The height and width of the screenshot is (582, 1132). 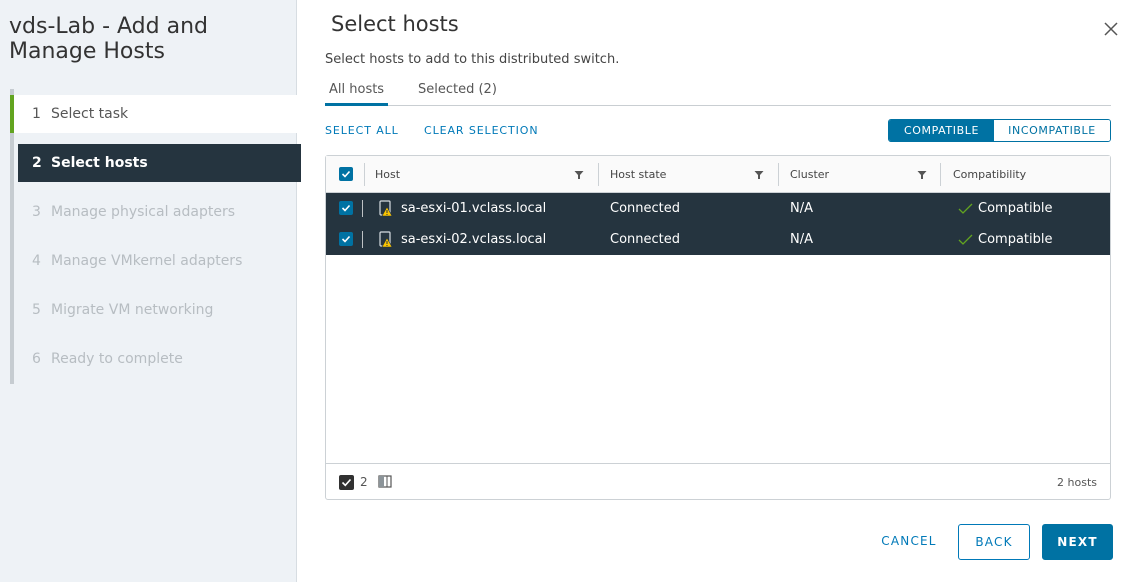 What do you see at coordinates (385, 481) in the screenshot?
I see `column-toggle-icon` at bounding box center [385, 481].